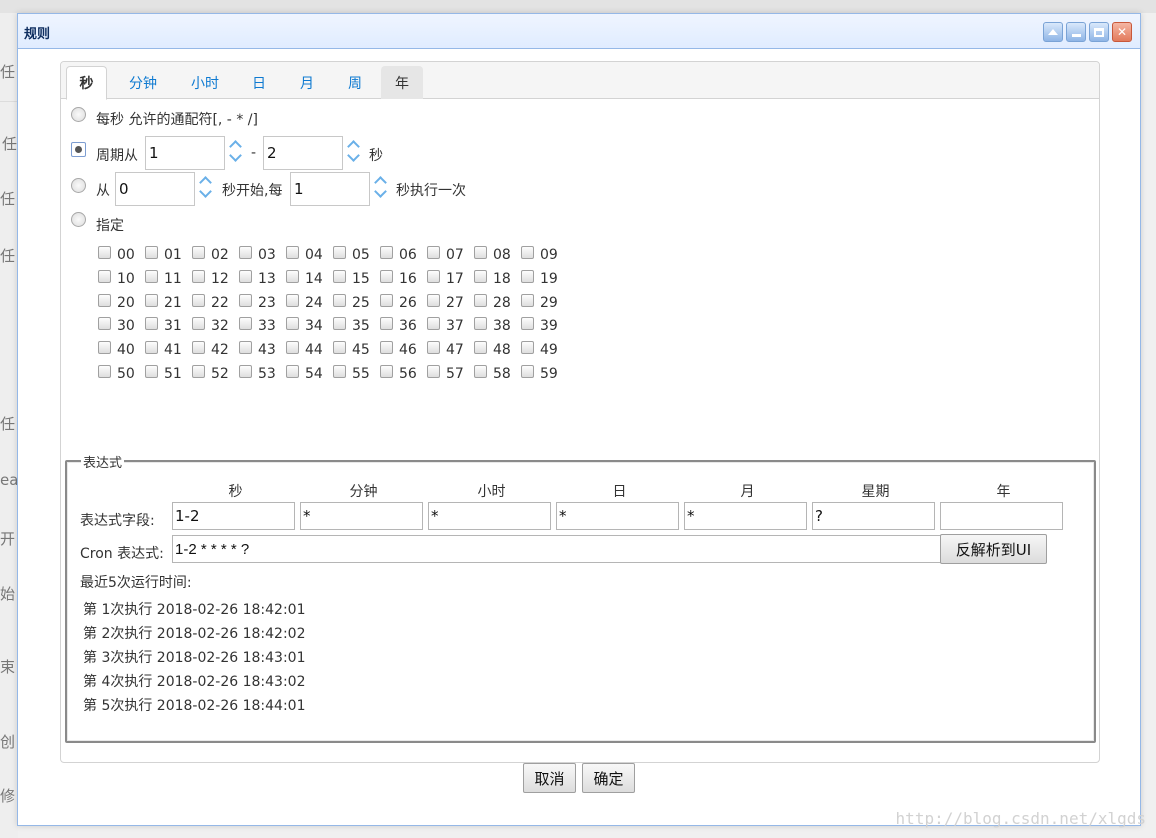 This screenshot has height=838, width=1156. Describe the element at coordinates (489, 516) in the screenshot. I see `field-hour-input` at that location.